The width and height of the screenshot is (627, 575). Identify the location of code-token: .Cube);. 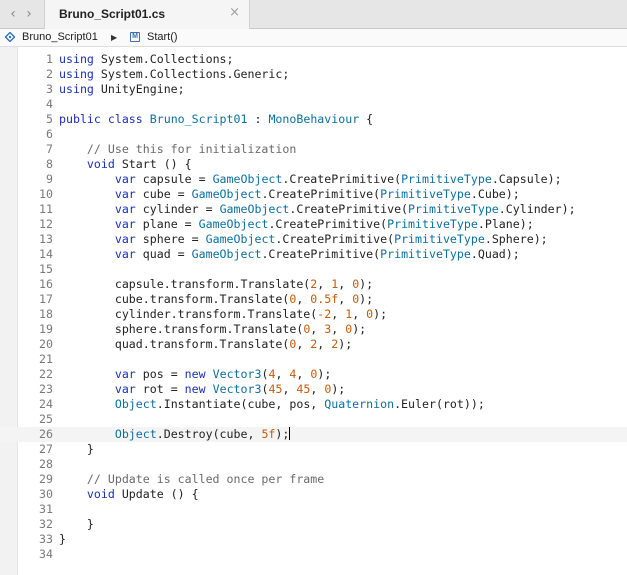
(495, 194).